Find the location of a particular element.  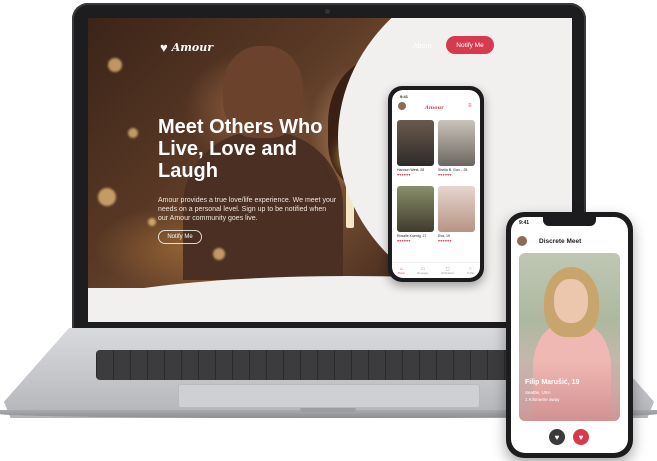

nav-notify-button: Notify Me is located at coordinates (470, 45).